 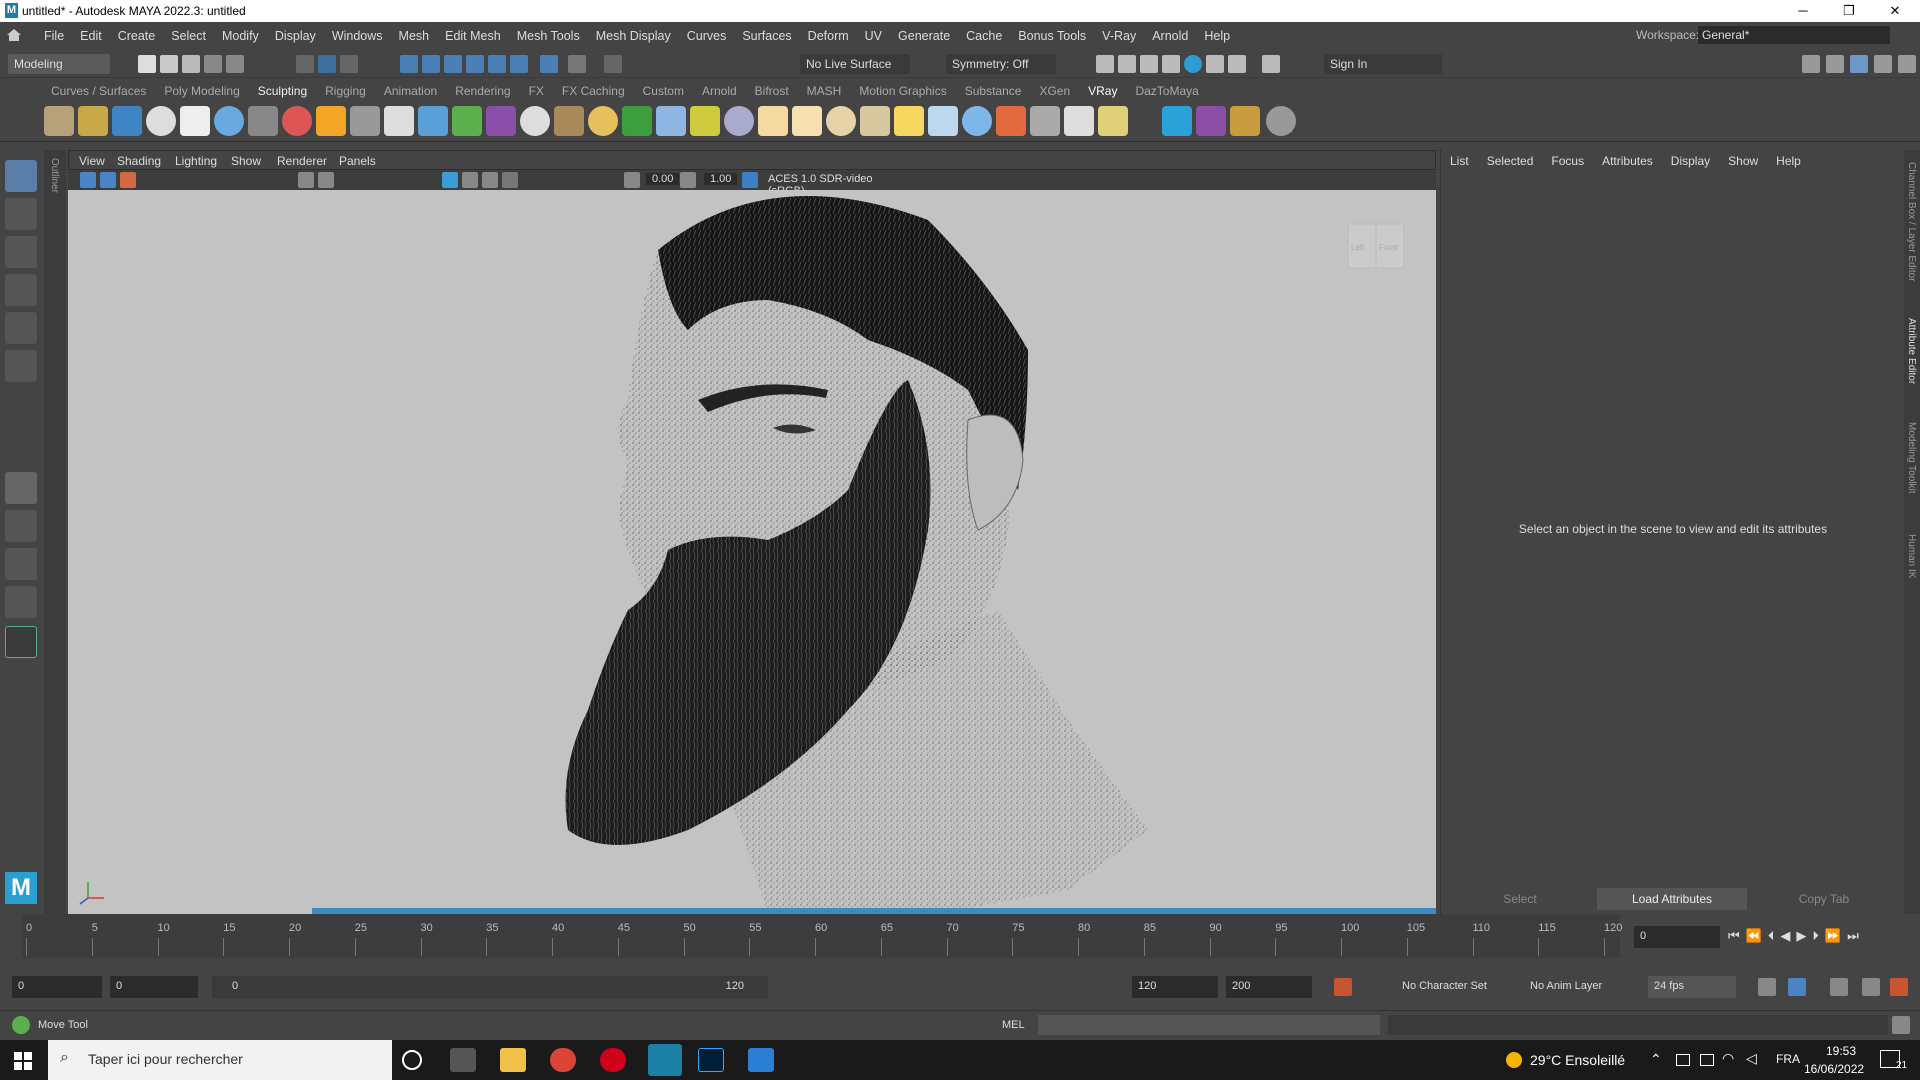 I want to click on vray-light-select-icon, so click(x=909, y=121).